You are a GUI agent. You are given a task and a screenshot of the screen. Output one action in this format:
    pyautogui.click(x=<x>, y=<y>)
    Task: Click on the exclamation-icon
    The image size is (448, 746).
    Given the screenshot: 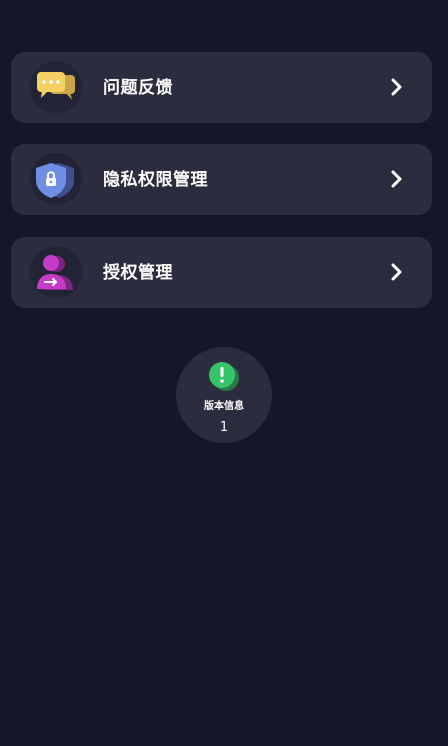 What is the action you would take?
    pyautogui.click(x=224, y=377)
    